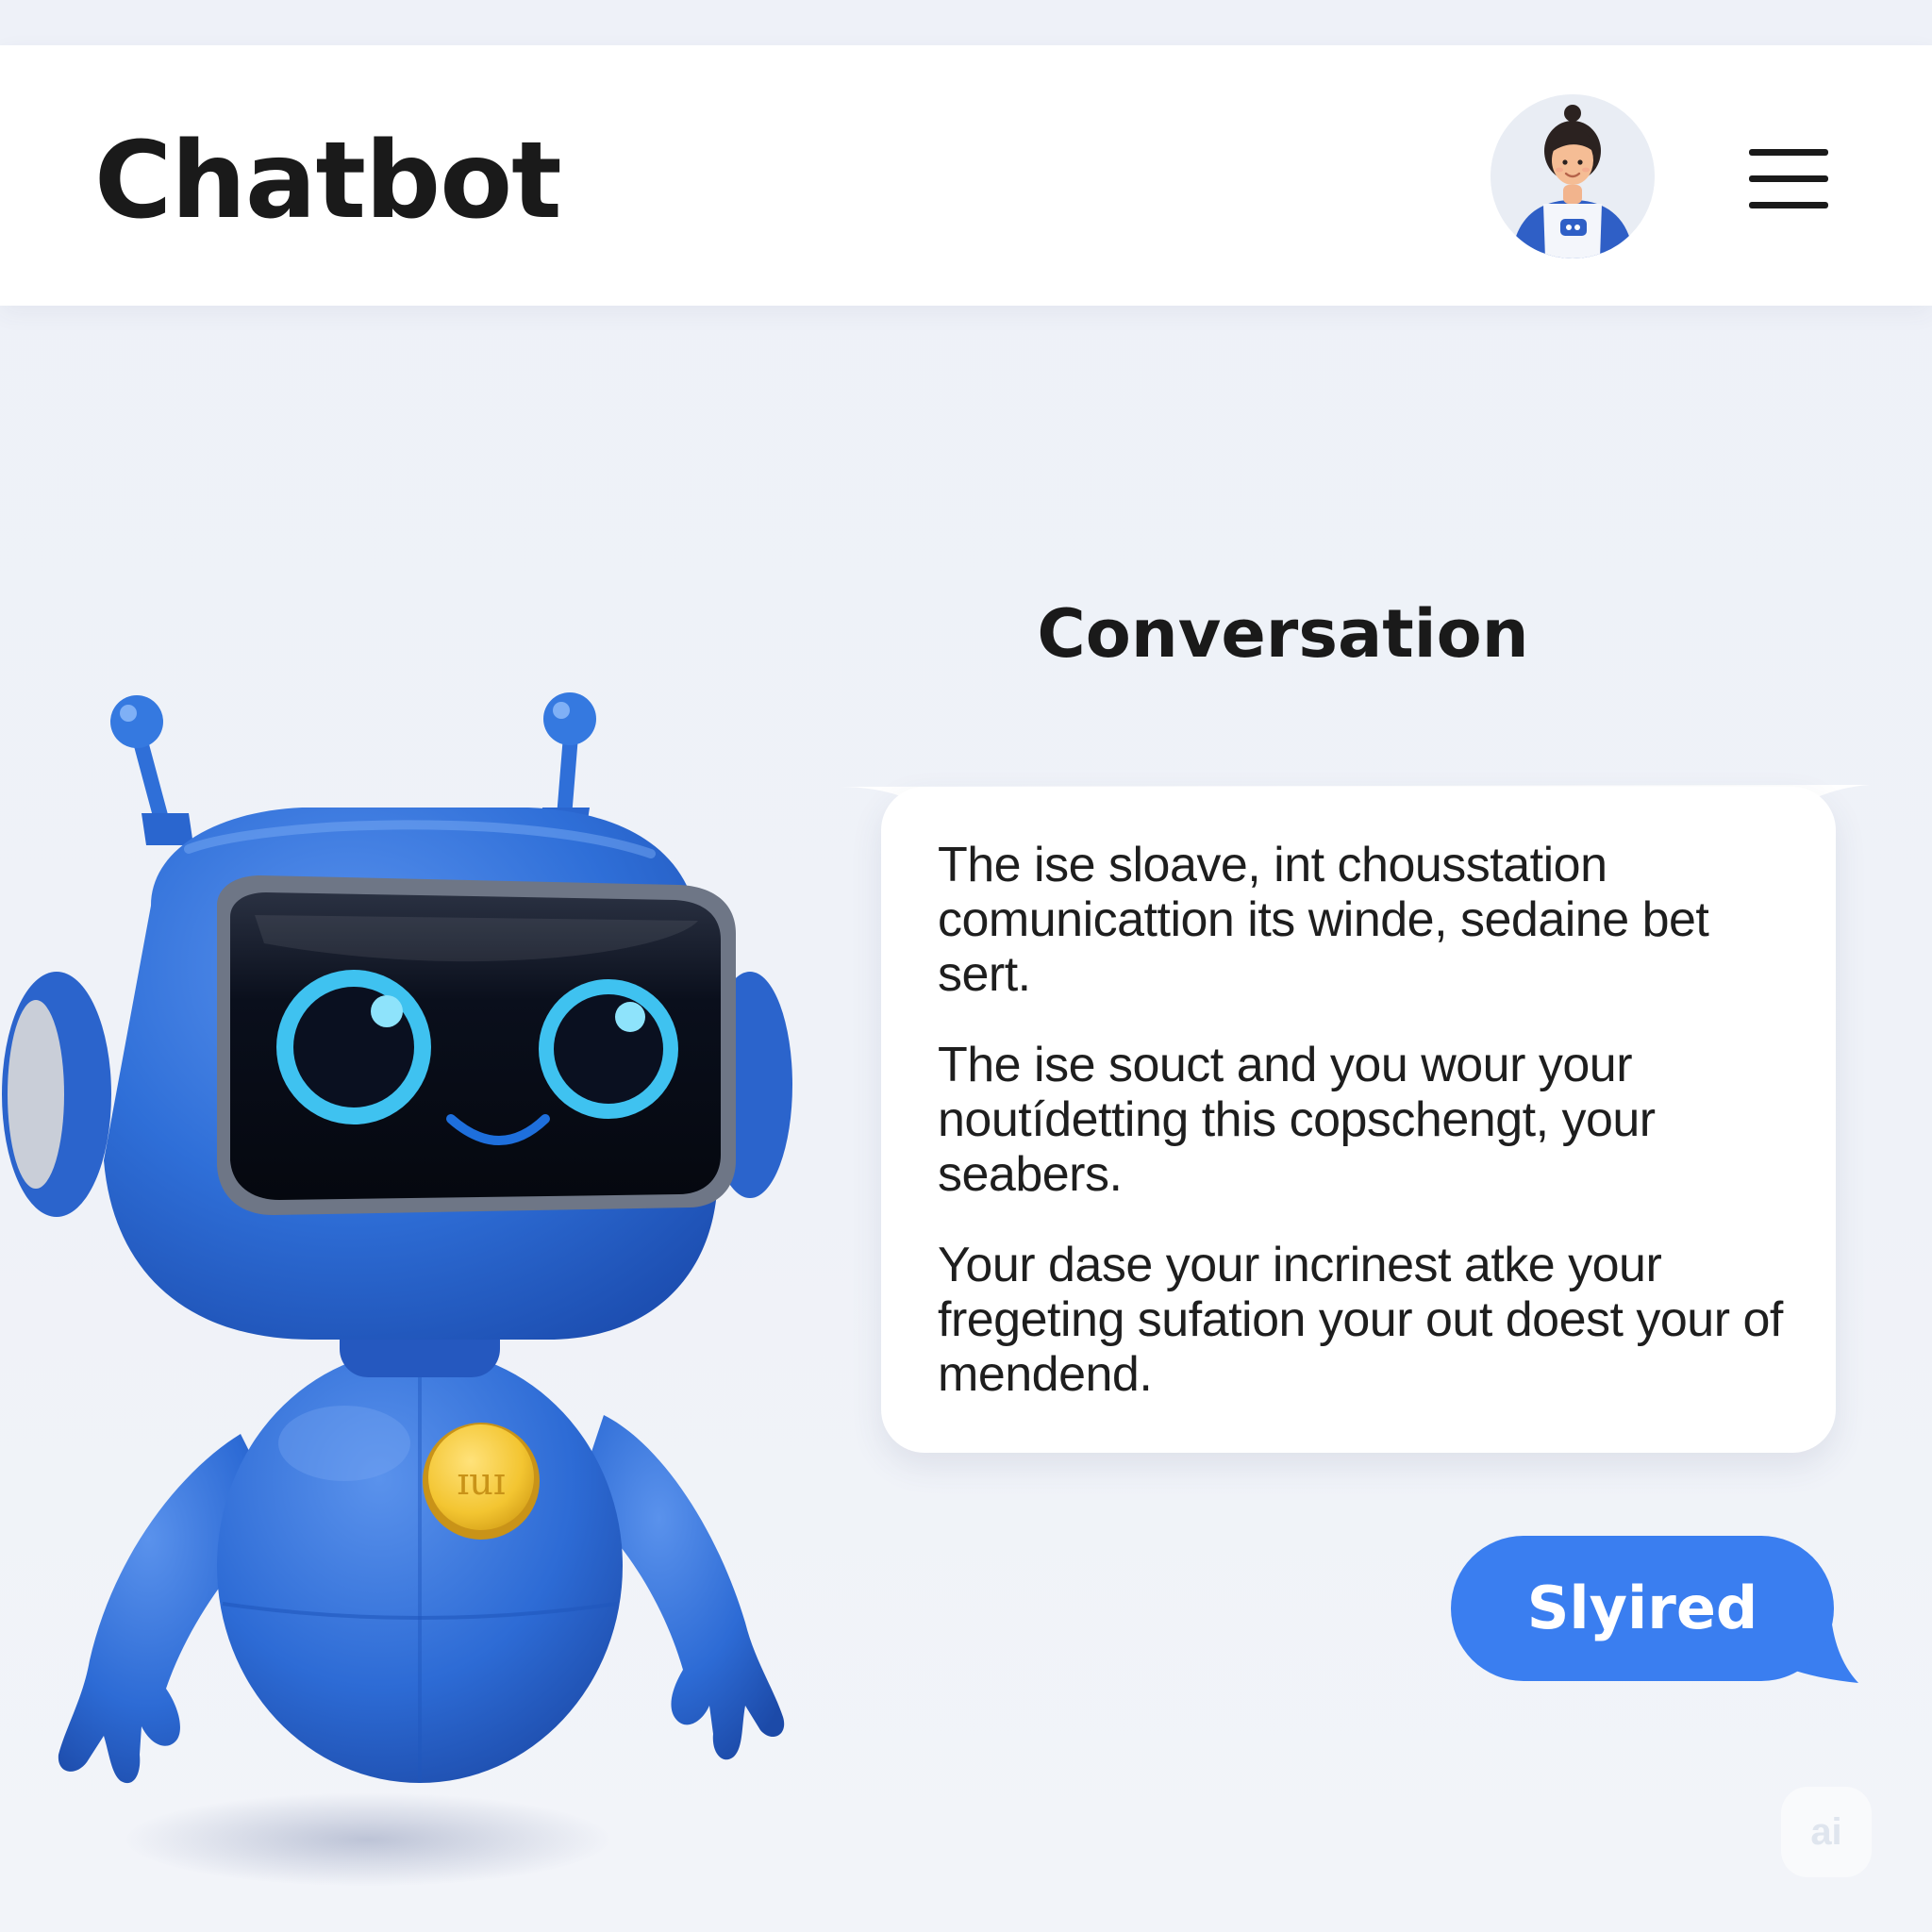  Describe the element at coordinates (1789, 179) in the screenshot. I see `hamburger-menu-button` at that location.